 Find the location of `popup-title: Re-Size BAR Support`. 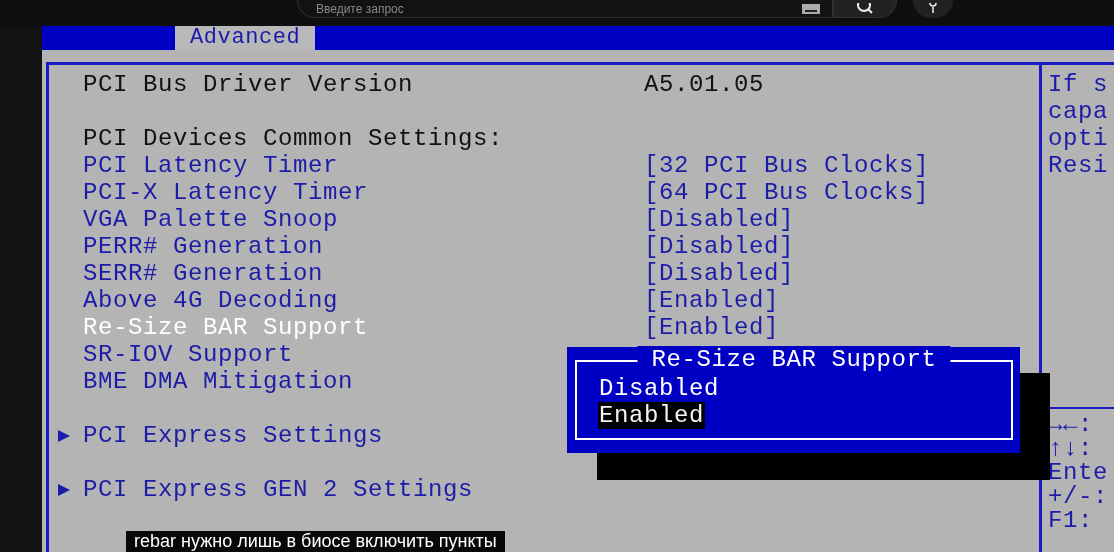

popup-title: Re-Size BAR Support is located at coordinates (794, 359).